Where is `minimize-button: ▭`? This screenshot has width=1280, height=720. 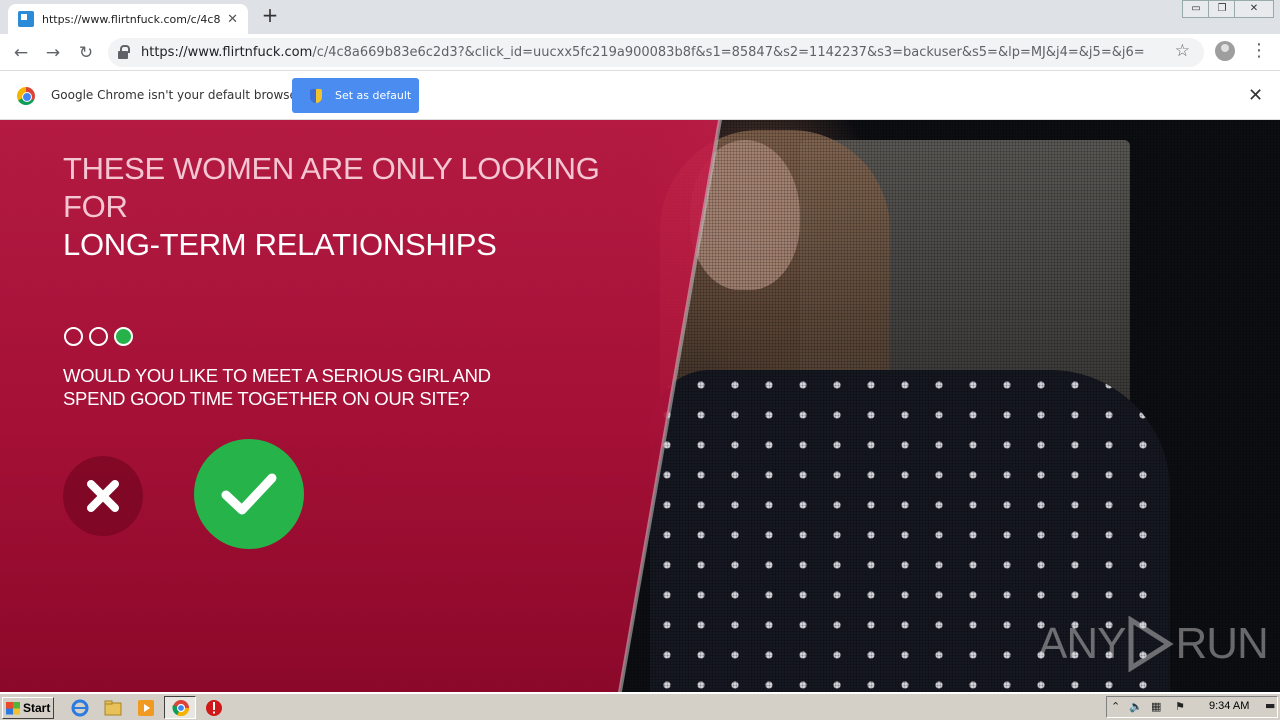 minimize-button: ▭ is located at coordinates (1196, 9).